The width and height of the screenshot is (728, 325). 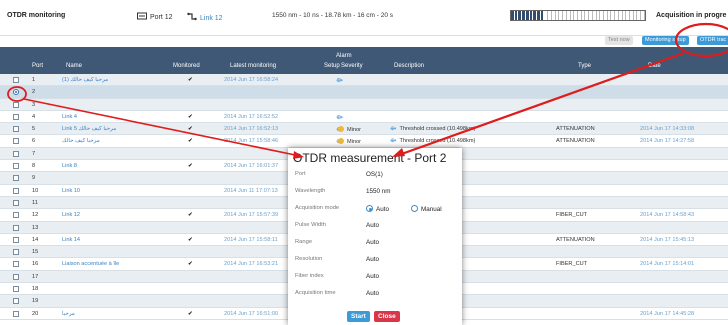 I want to click on header-latest-monitoring: Latest monitoring, so click(x=253, y=66).